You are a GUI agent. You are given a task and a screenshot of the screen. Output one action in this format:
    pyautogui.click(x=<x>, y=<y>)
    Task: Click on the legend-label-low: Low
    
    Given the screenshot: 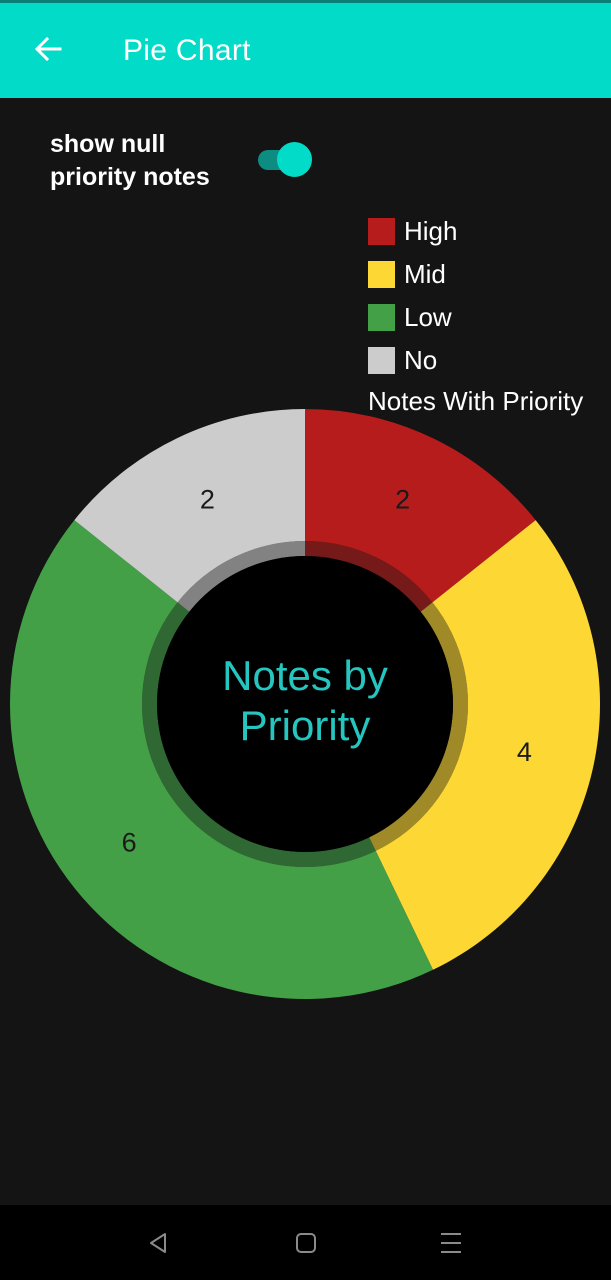 What is the action you would take?
    pyautogui.click(x=428, y=317)
    